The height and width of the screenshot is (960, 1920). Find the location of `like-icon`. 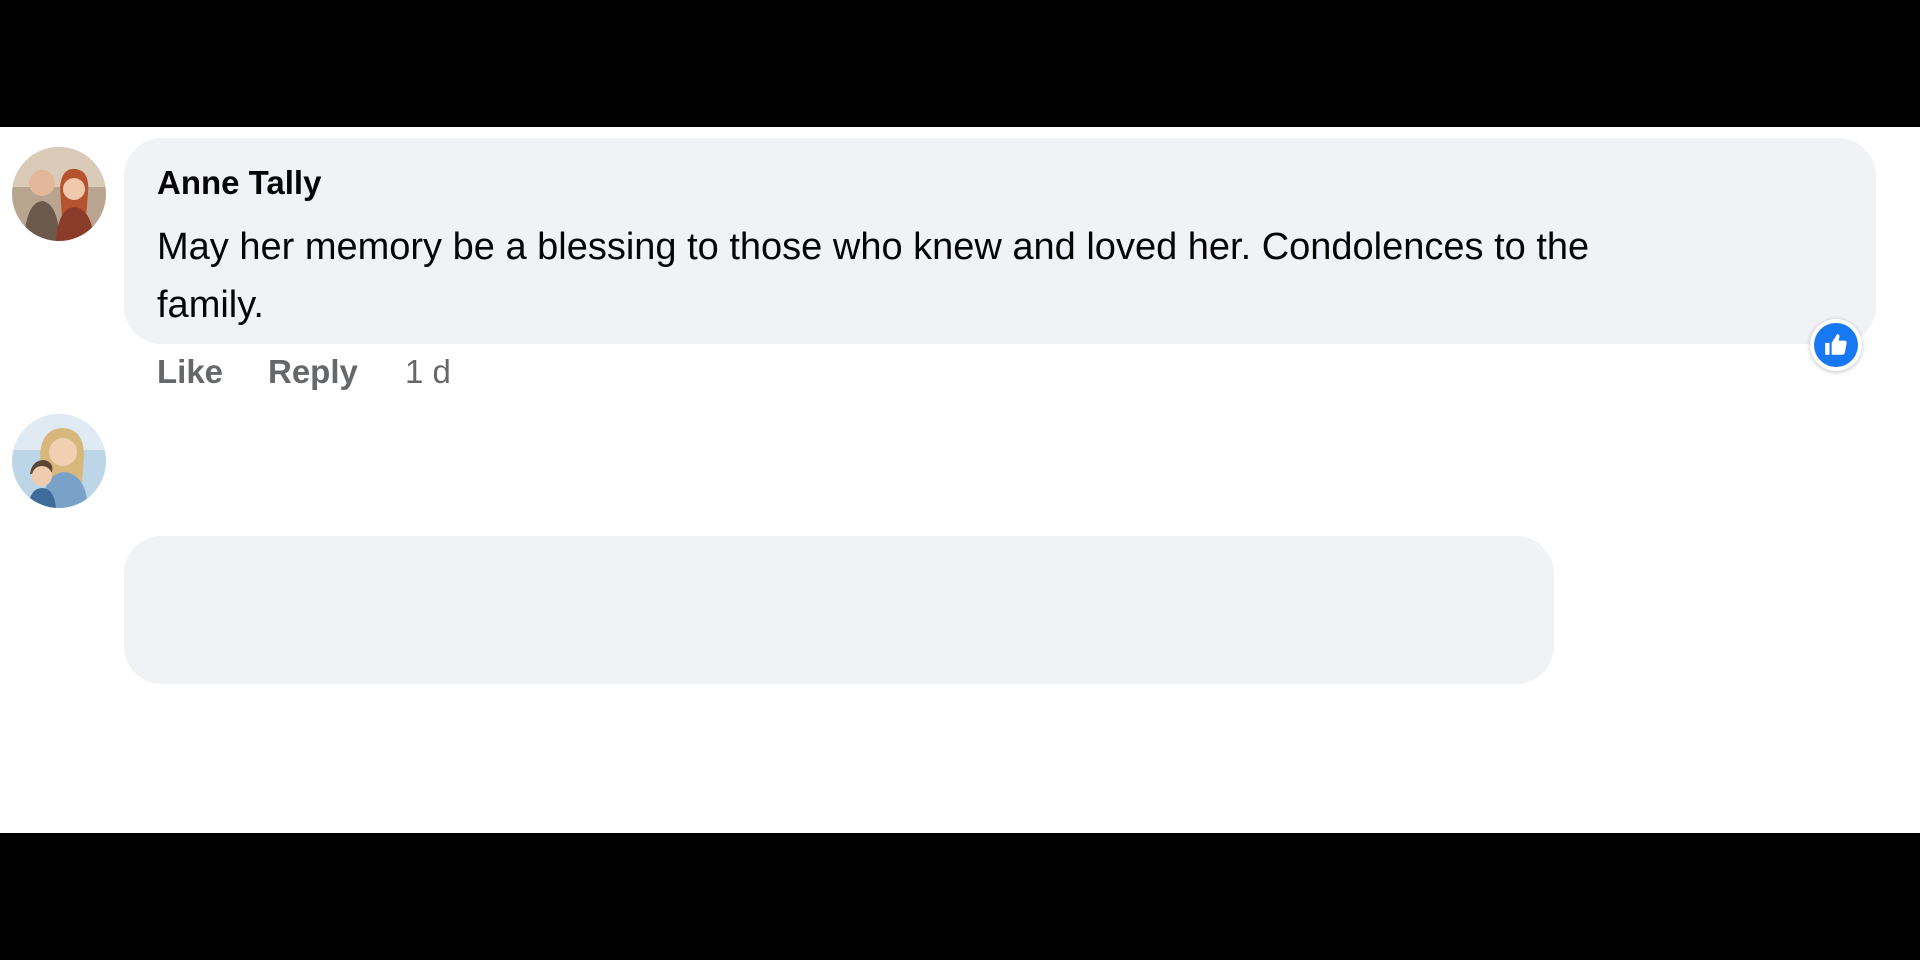

like-icon is located at coordinates (1836, 345).